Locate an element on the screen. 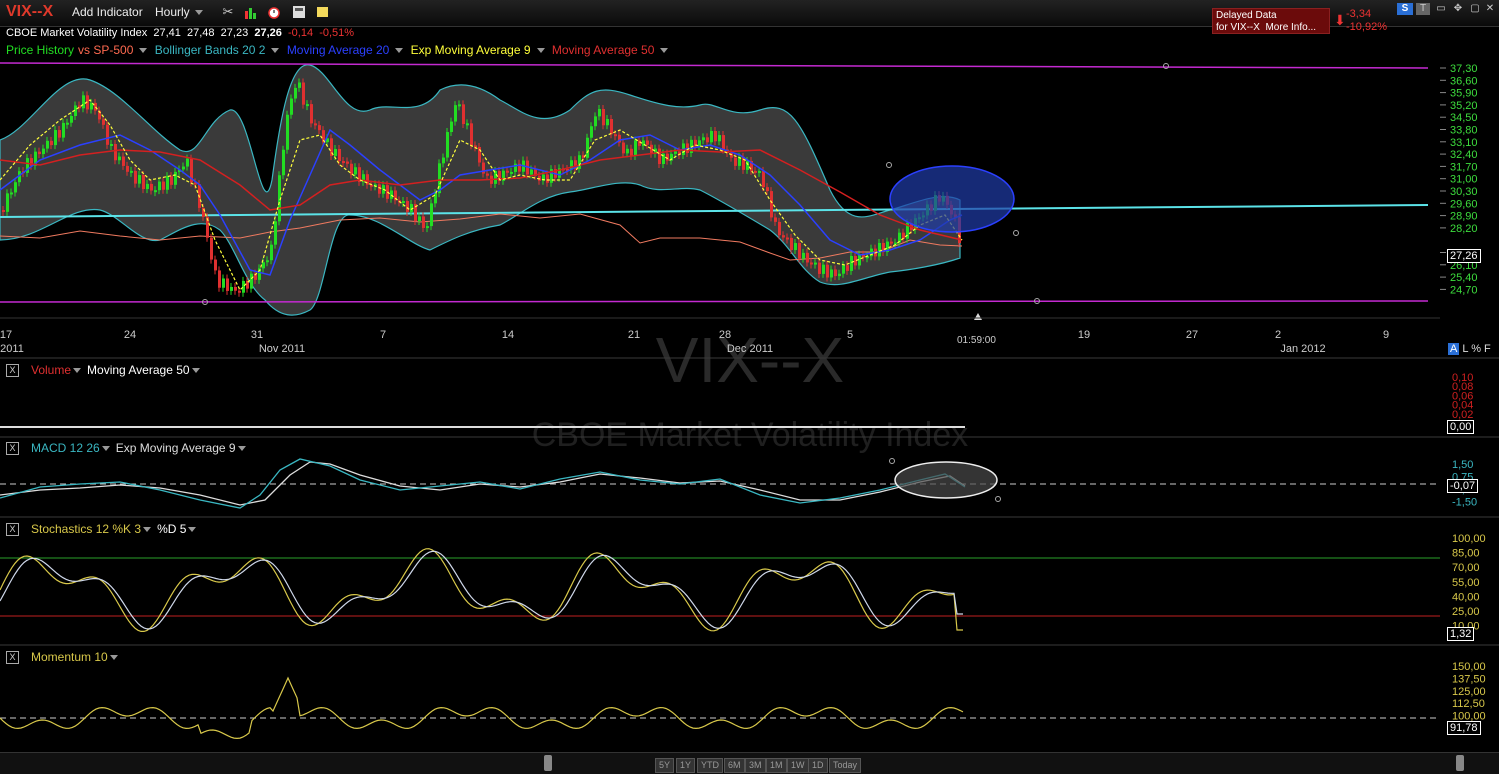 The height and width of the screenshot is (774, 1499). support-line is located at coordinates (714, 301).